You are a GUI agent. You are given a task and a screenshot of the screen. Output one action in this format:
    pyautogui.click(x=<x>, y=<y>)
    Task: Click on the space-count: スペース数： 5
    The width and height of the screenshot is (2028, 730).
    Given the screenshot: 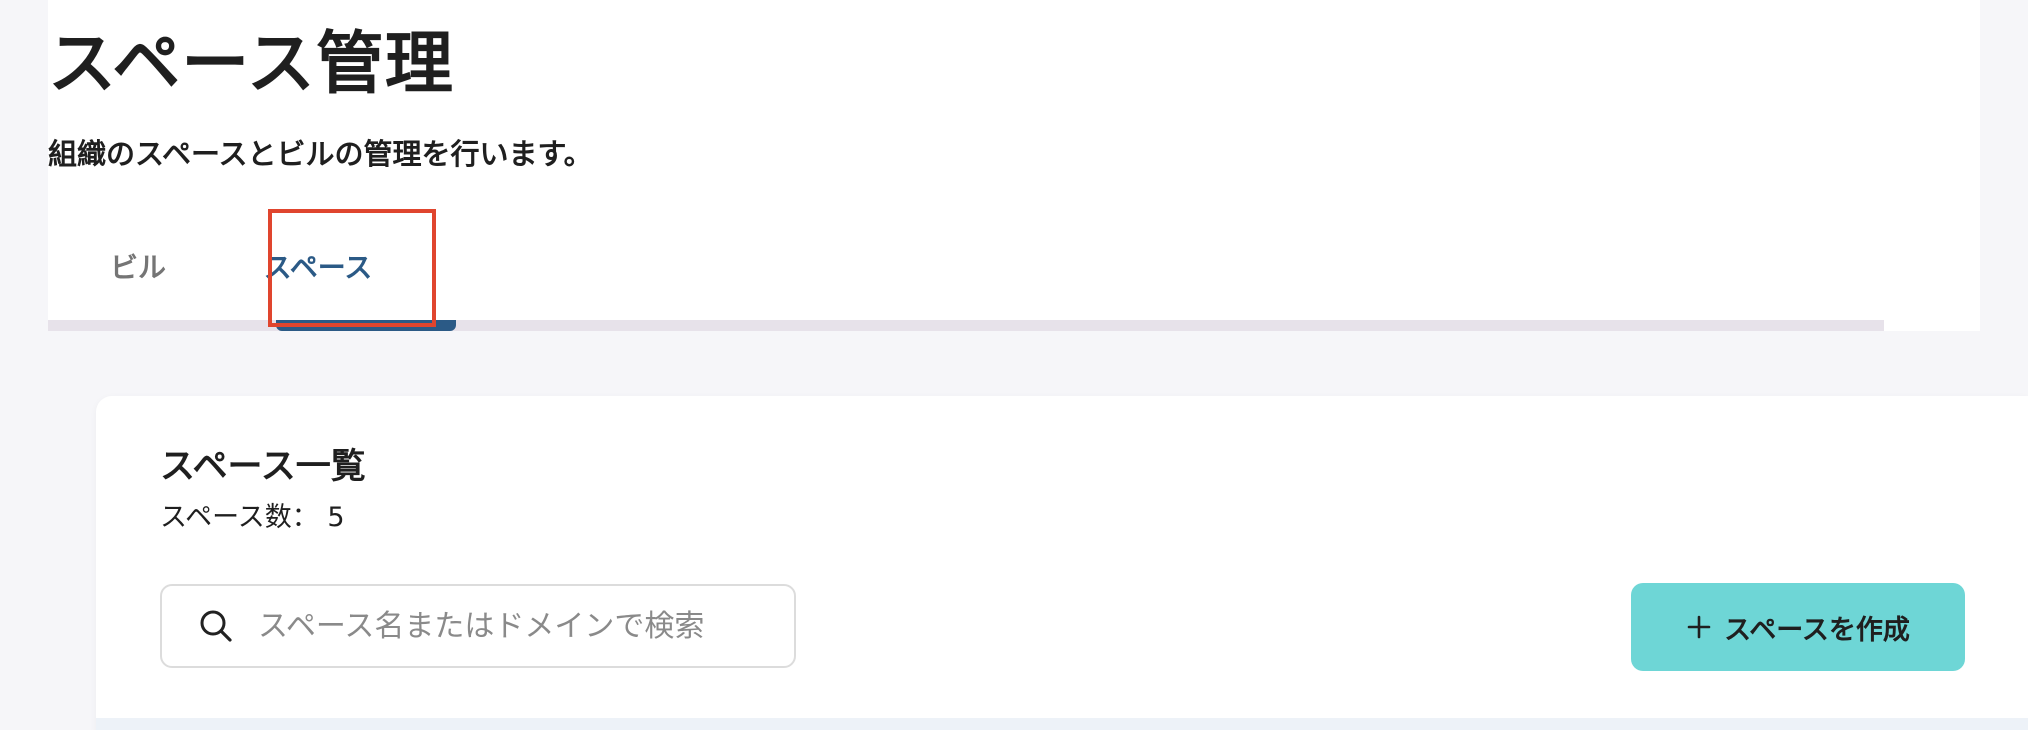 What is the action you would take?
    pyautogui.click(x=252, y=517)
    